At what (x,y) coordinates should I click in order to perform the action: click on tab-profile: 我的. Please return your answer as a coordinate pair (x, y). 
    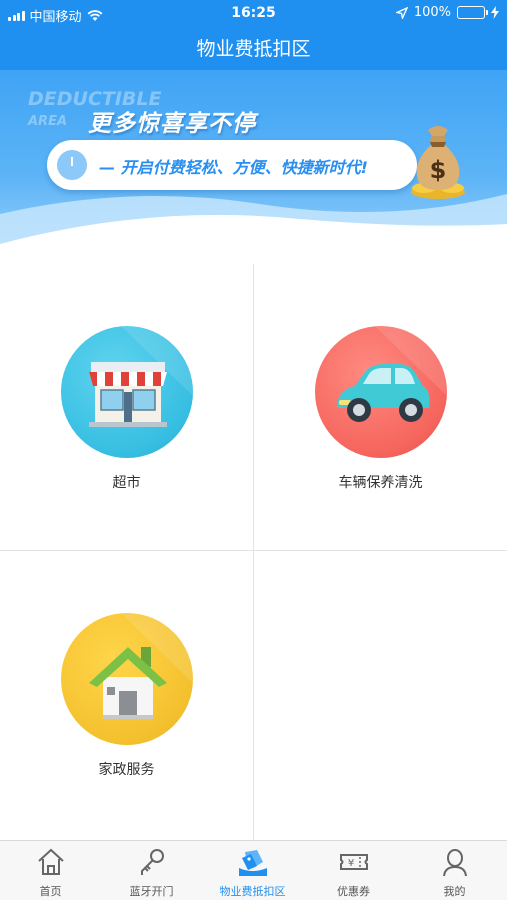
    Looking at the image, I should click on (454, 870).